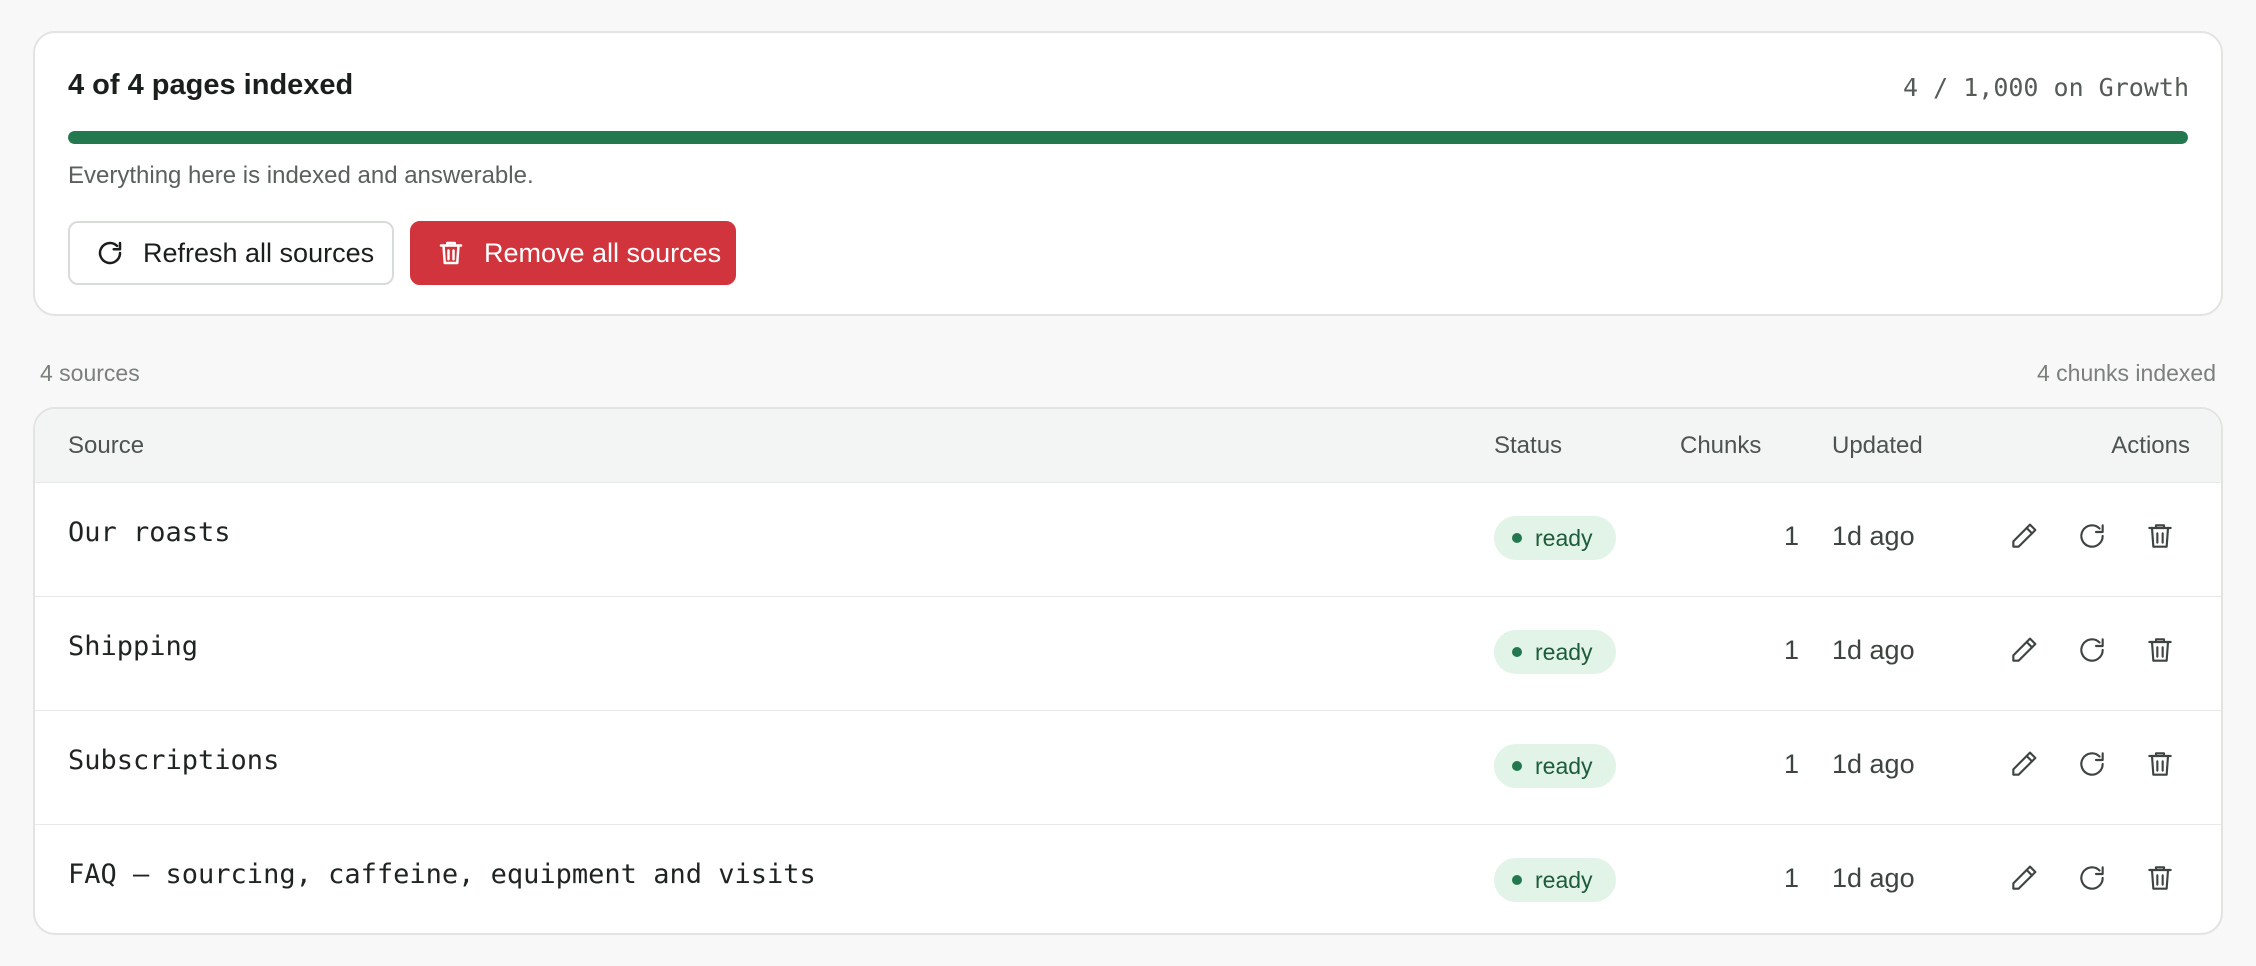  I want to click on indexing-progress-bar, so click(1128, 137).